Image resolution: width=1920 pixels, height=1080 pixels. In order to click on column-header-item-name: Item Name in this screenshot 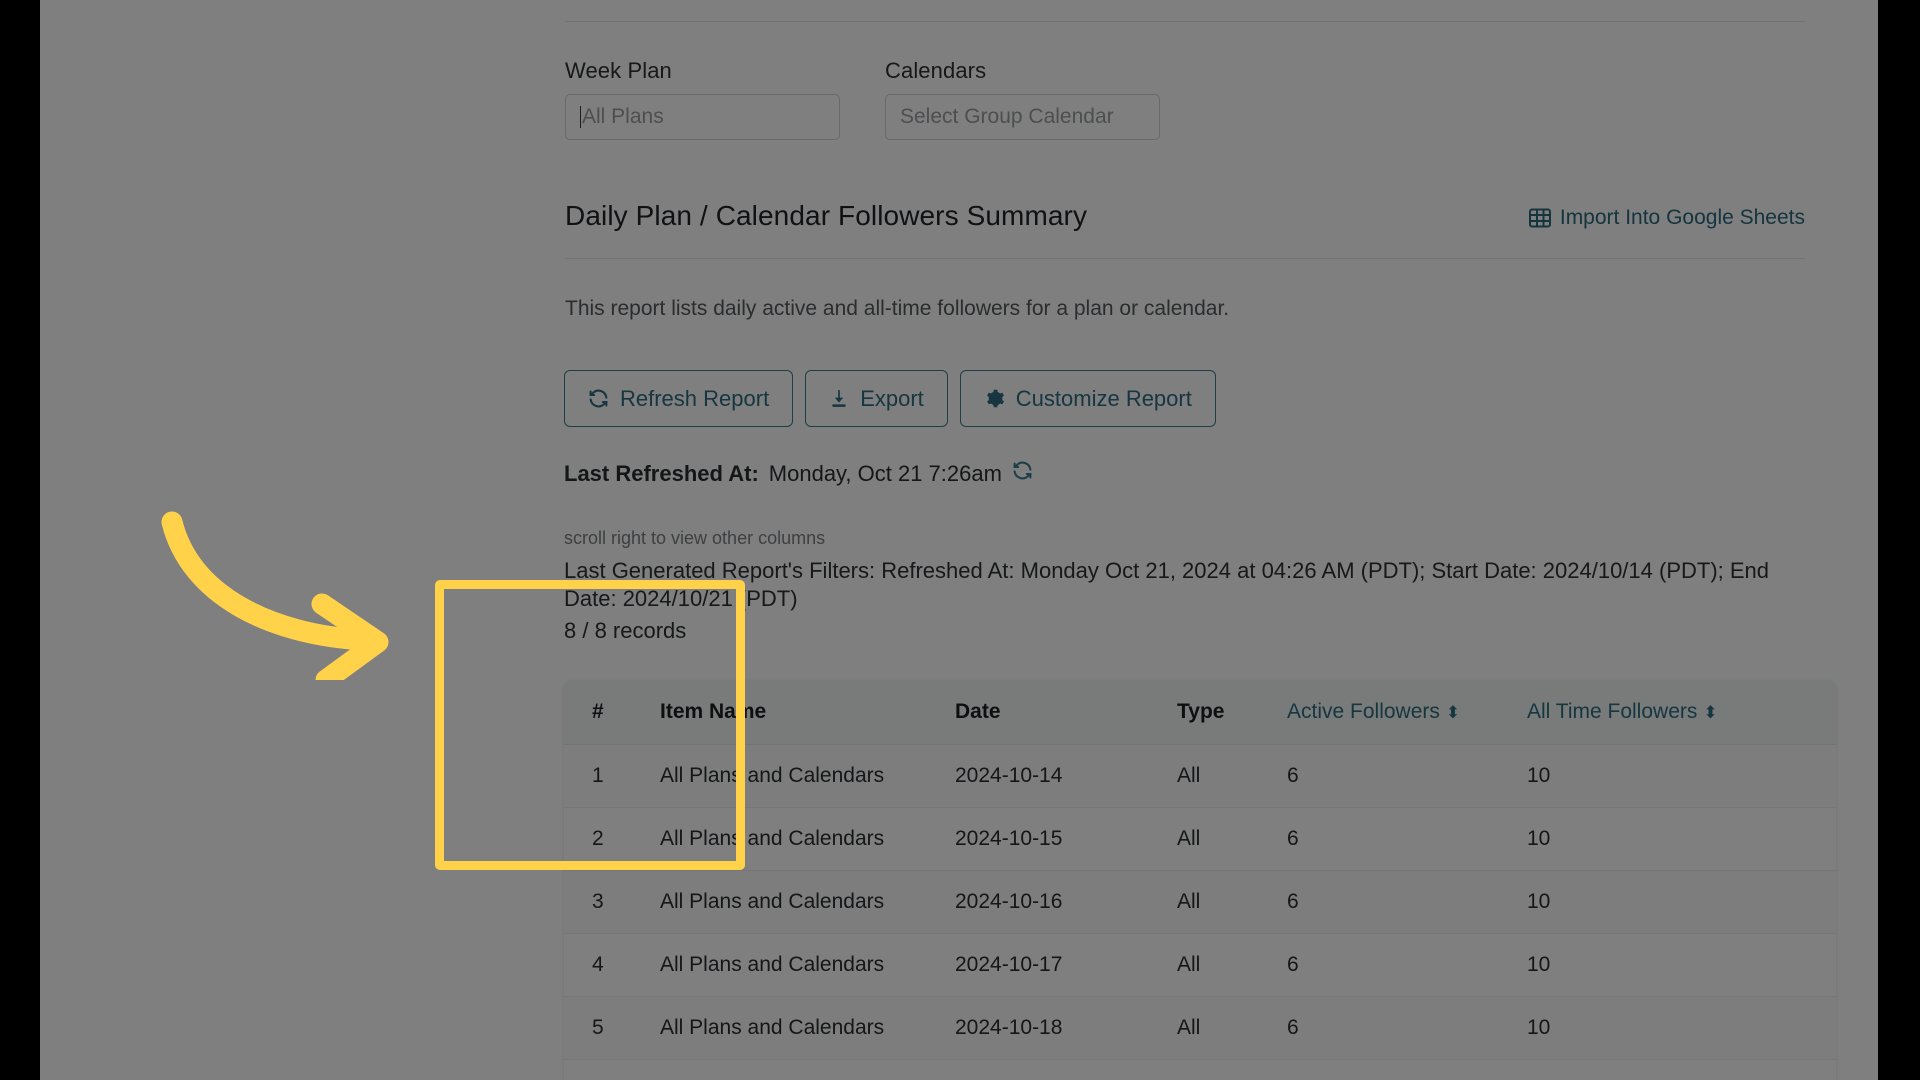, I will do `click(807, 712)`.